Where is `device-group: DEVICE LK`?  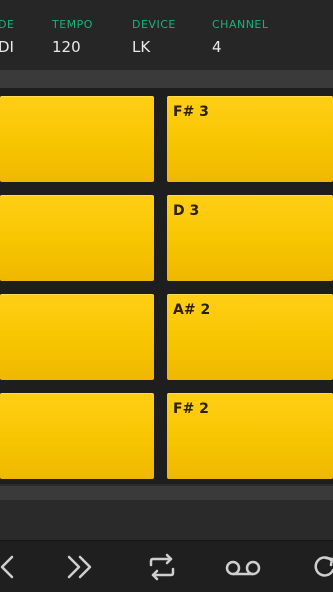
device-group: DEVICE LK is located at coordinates (165, 35).